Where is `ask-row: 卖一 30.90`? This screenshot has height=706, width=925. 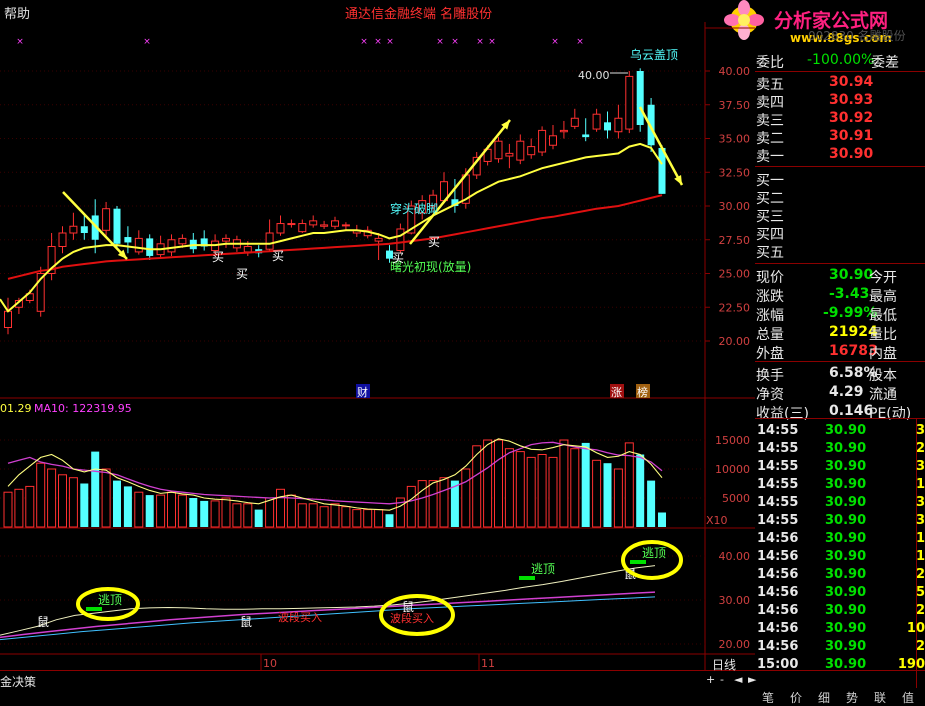
ask-row: 卖一 30.90 is located at coordinates (840, 155).